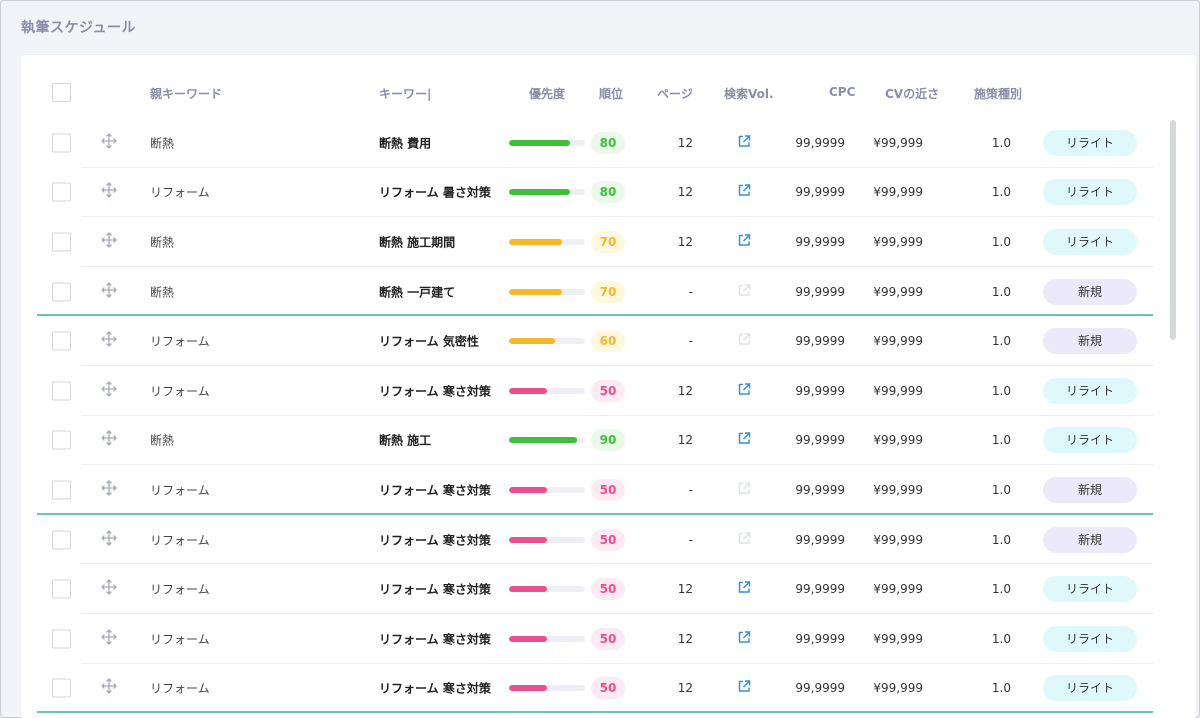 The width and height of the screenshot is (1200, 718). I want to click on table-row: 断熱 断熱 施工 90 12 99,9999 ¥99,999 1.0 リライト, so click(587, 441).